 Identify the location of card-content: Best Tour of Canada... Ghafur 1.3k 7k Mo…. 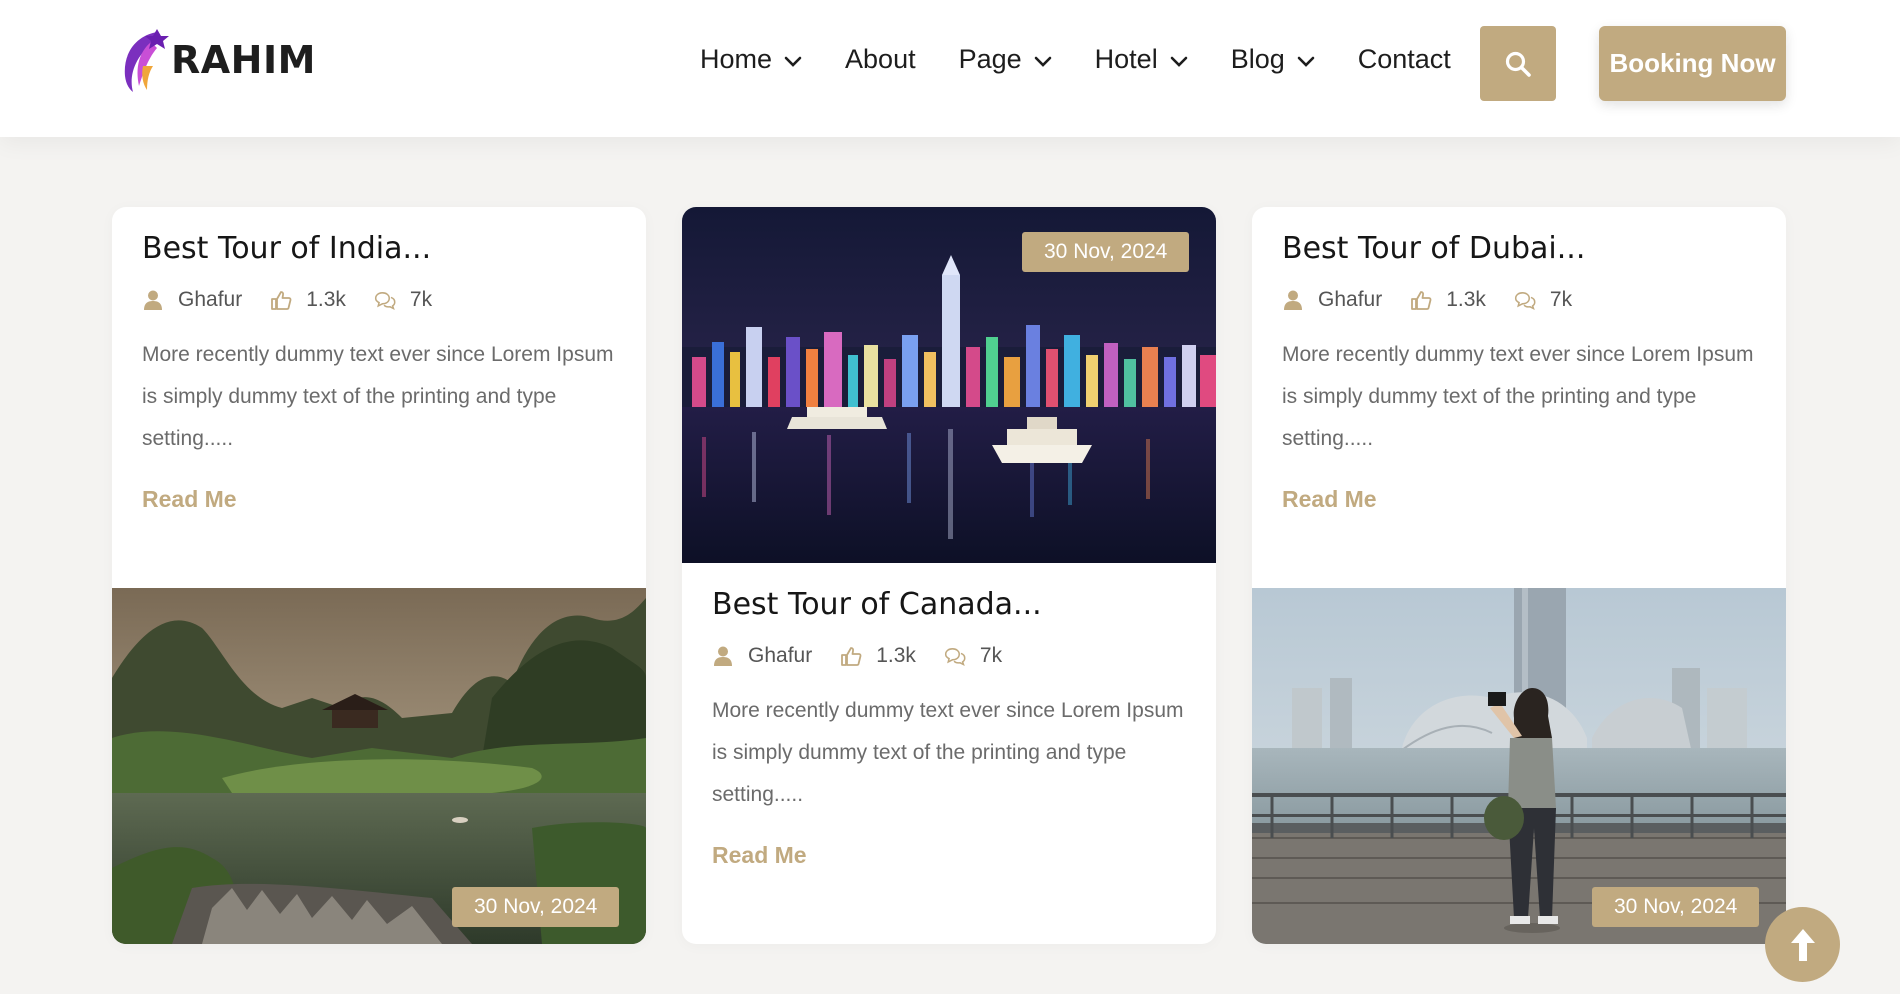
(949, 716).